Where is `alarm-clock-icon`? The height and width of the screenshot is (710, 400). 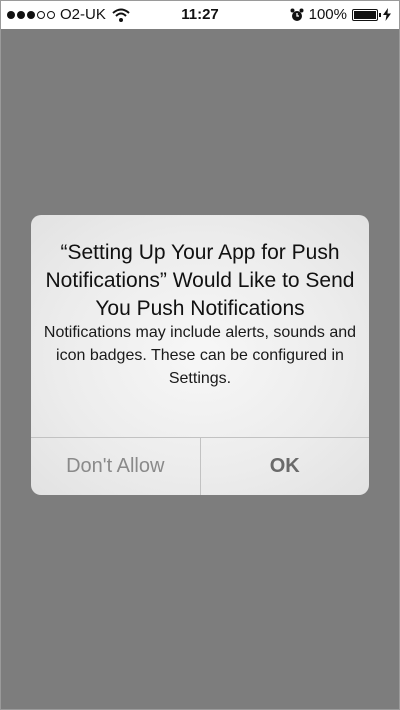
alarm-clock-icon is located at coordinates (297, 14).